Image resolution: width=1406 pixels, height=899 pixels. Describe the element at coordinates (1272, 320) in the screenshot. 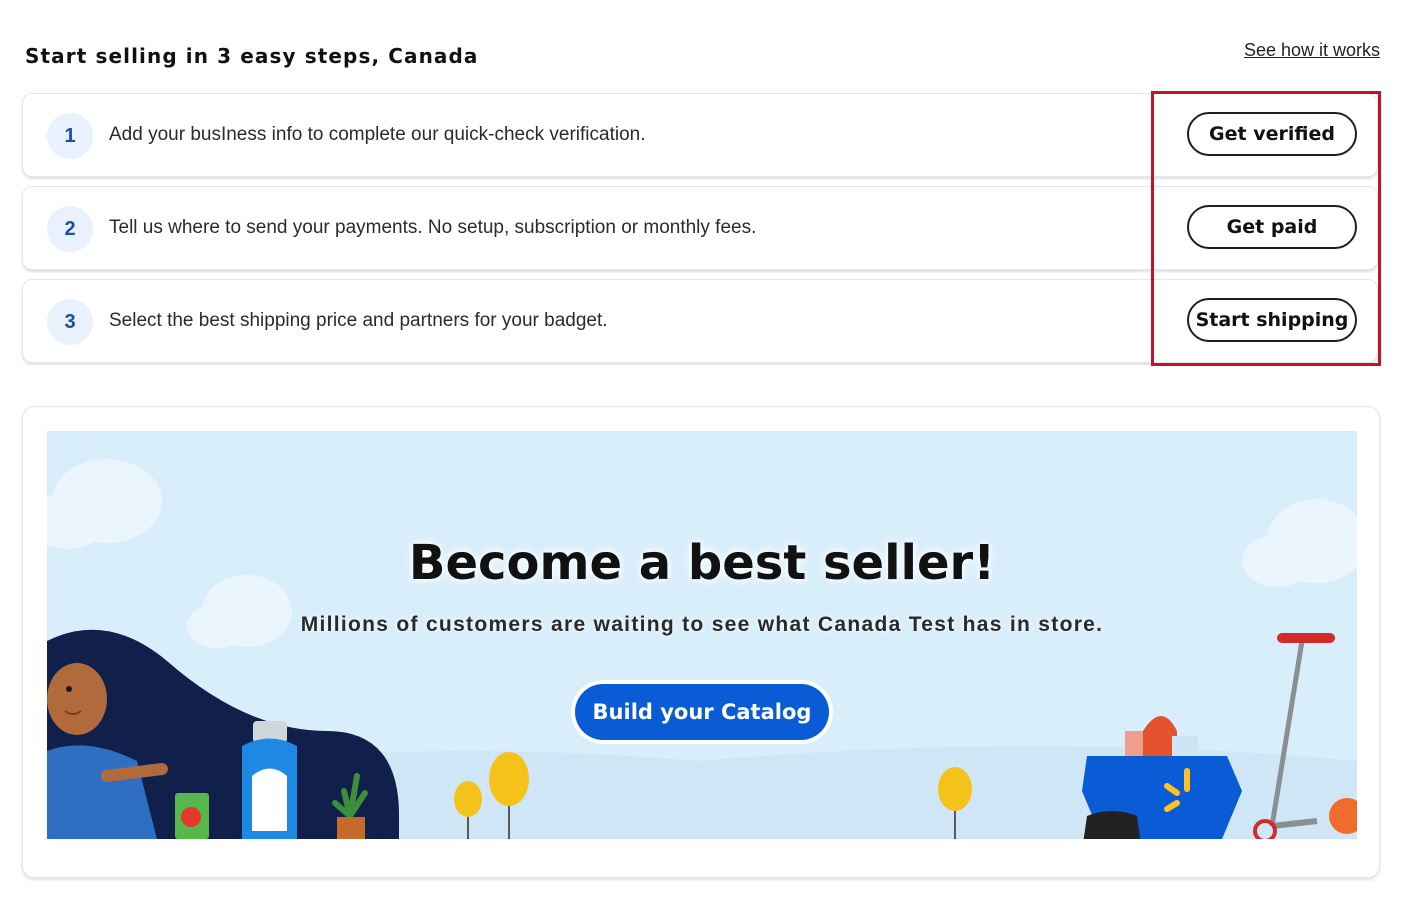

I see `start-shipping-button: Start shipping` at that location.